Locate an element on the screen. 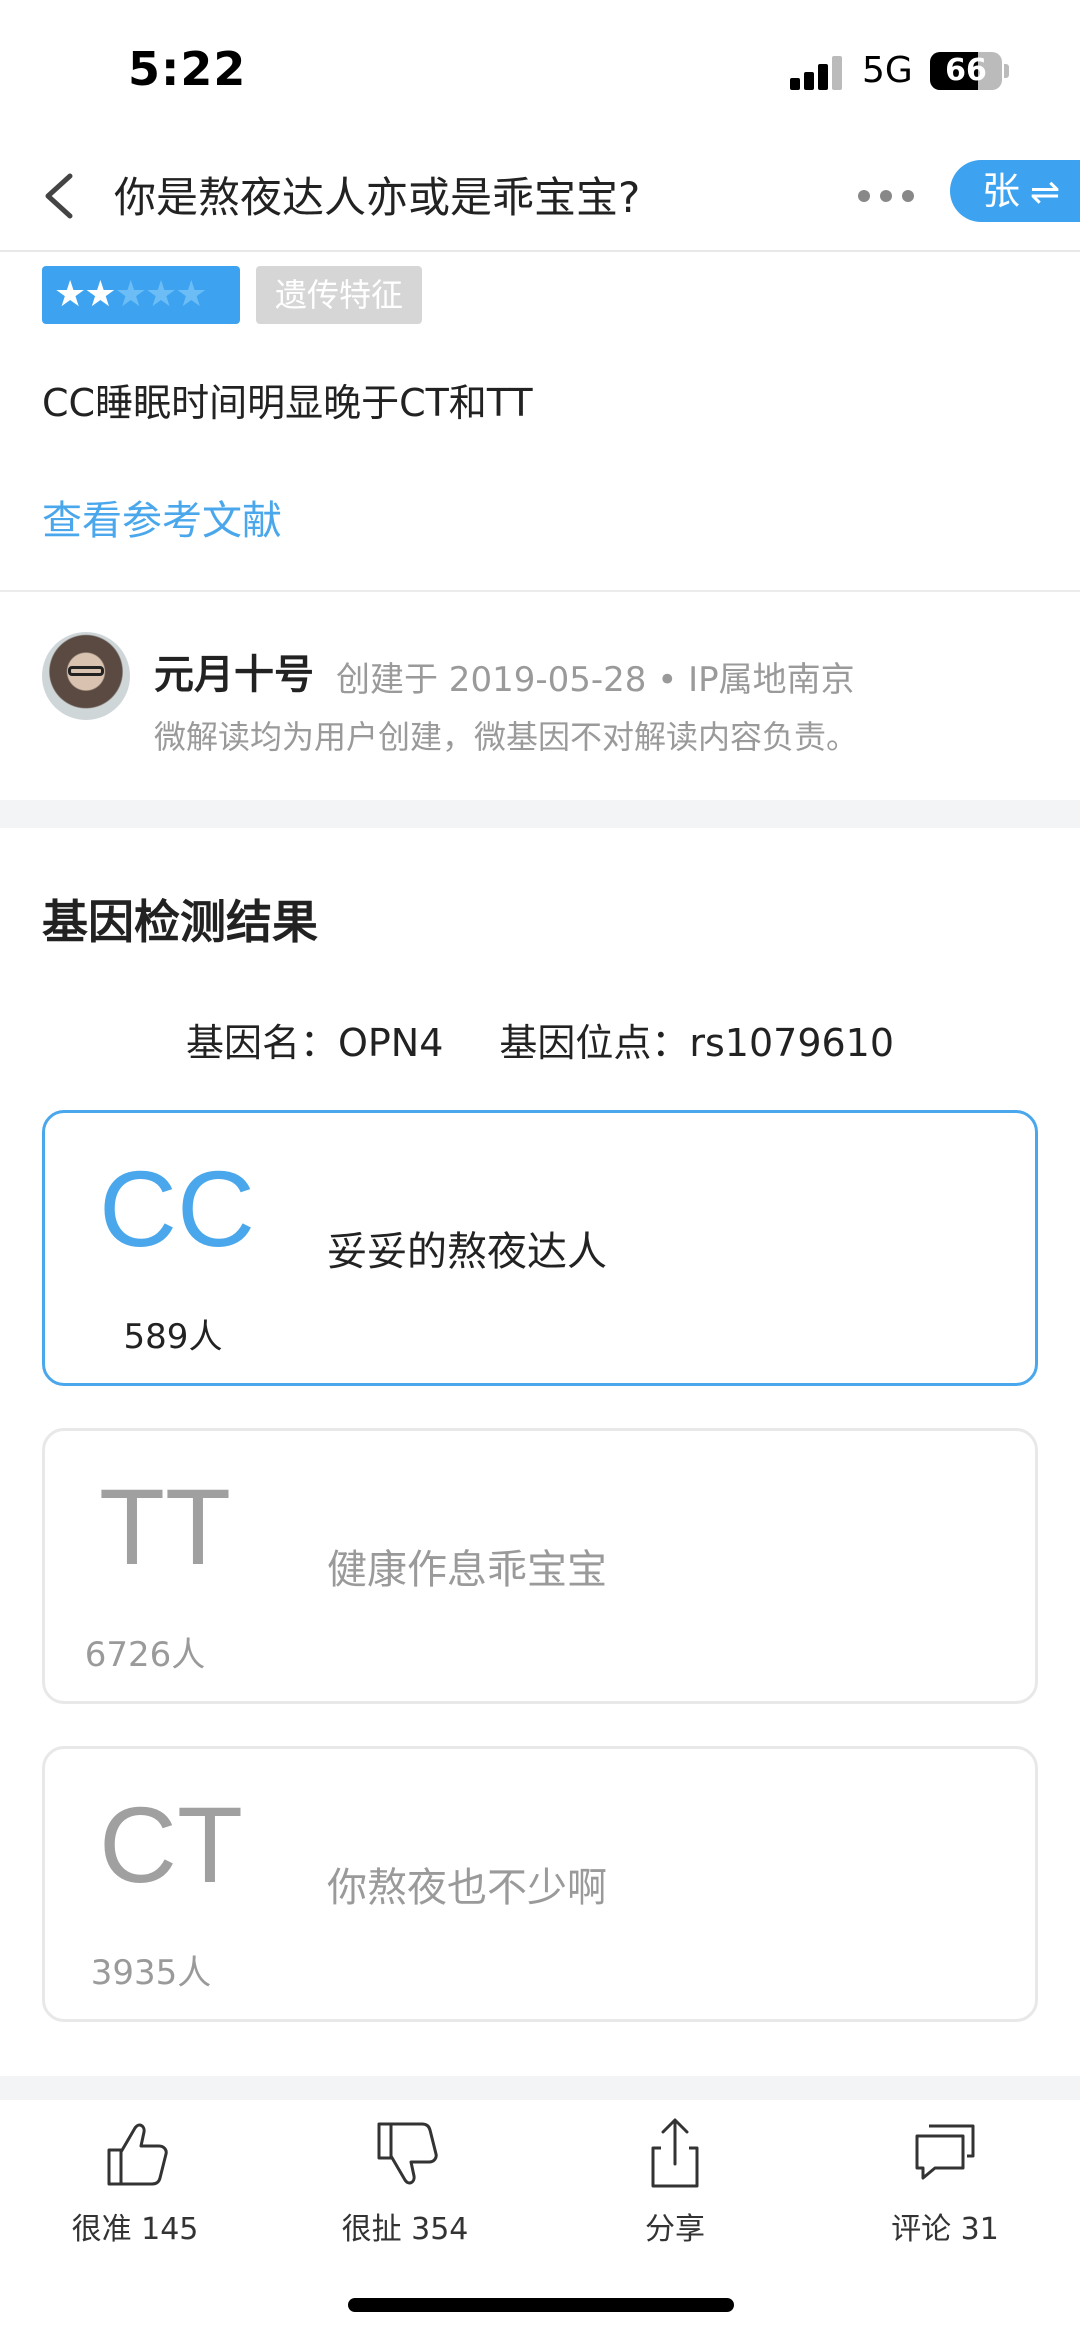  network-type: 5G is located at coordinates (887, 70).